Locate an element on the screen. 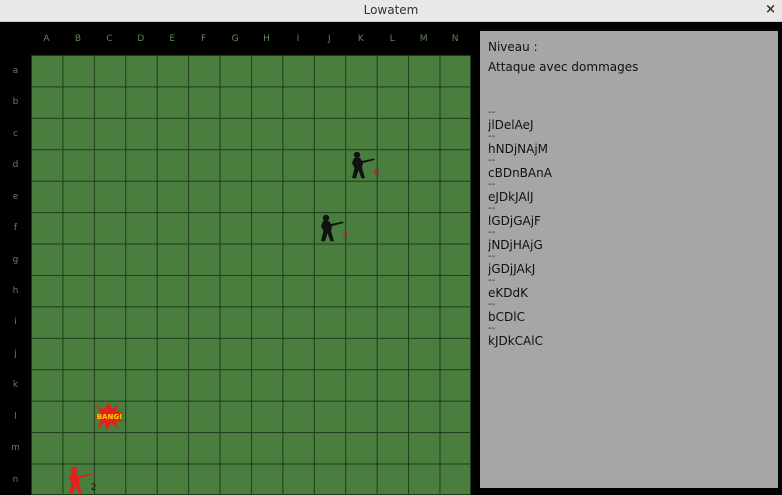 The width and height of the screenshot is (782, 495). row-label-k: k is located at coordinates (15, 385).